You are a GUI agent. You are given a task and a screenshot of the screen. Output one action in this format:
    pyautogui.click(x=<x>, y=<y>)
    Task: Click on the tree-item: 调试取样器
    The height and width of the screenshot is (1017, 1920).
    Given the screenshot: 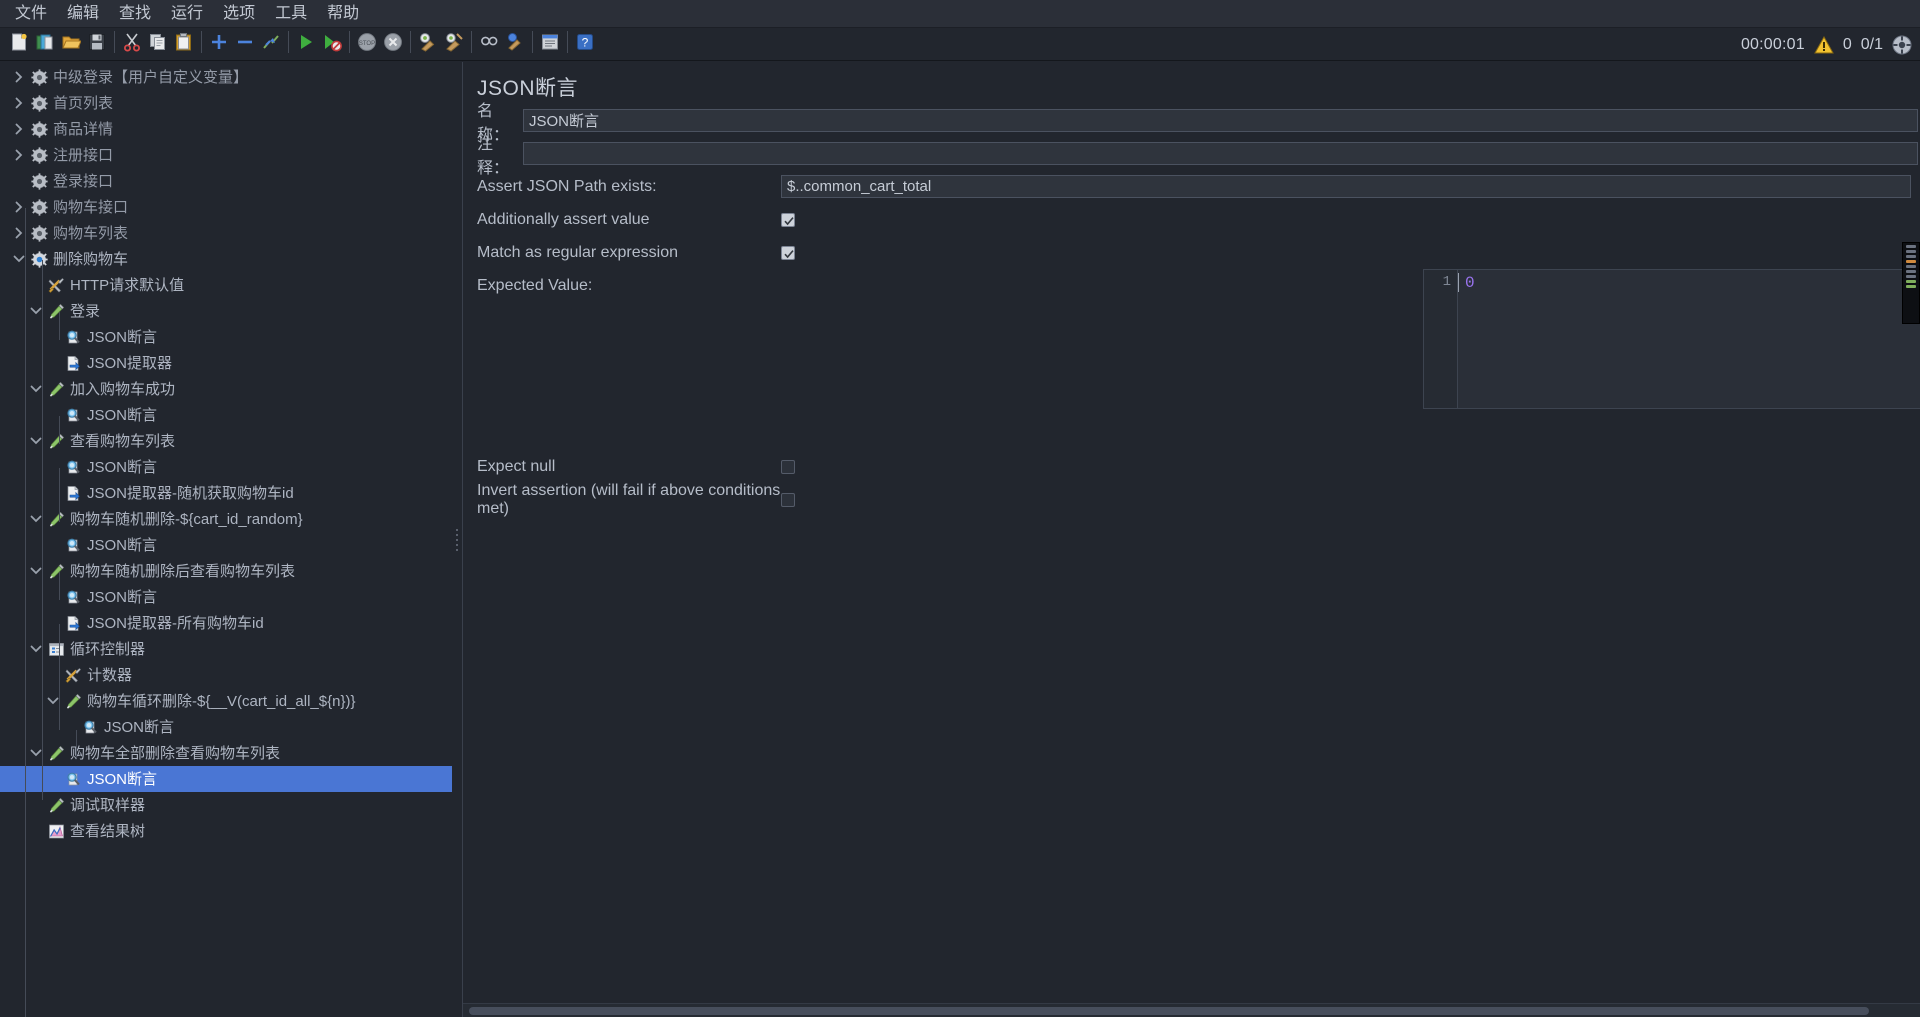 What is the action you would take?
    pyautogui.click(x=226, y=805)
    